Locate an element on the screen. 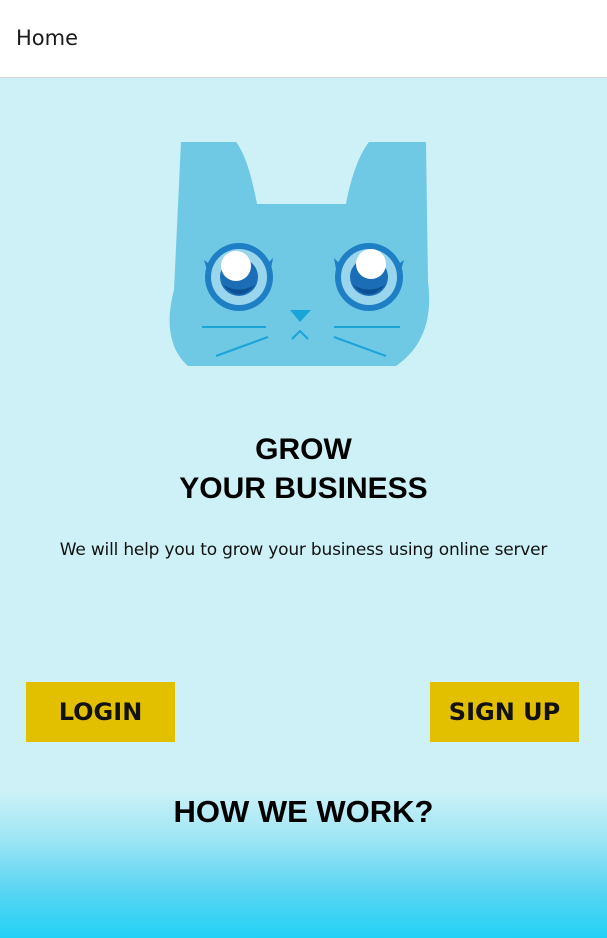  headline-line-1: GROW is located at coordinates (303, 449).